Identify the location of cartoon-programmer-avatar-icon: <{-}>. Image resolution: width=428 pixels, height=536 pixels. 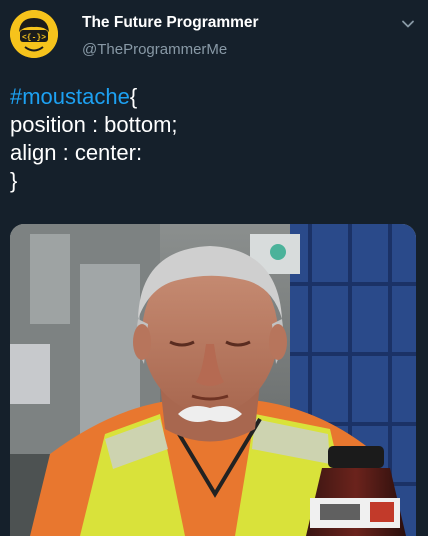
(34, 34).